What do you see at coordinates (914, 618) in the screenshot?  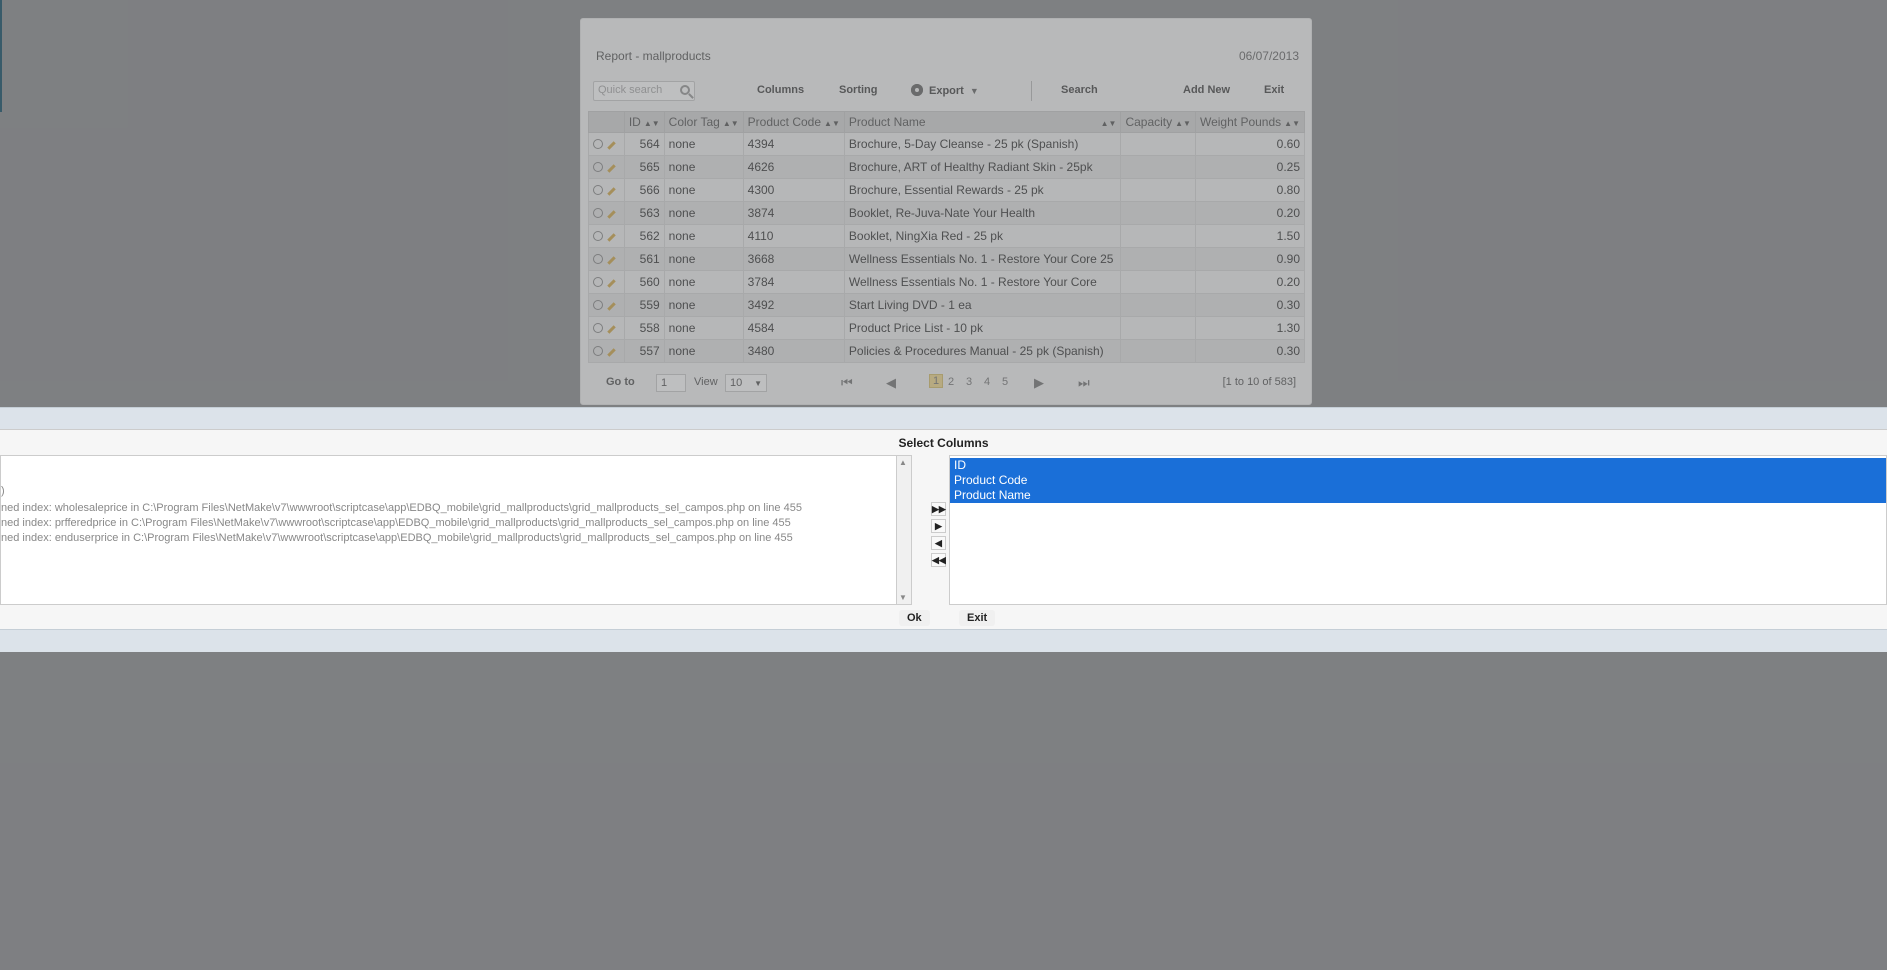 I see `ok-button: Ok` at bounding box center [914, 618].